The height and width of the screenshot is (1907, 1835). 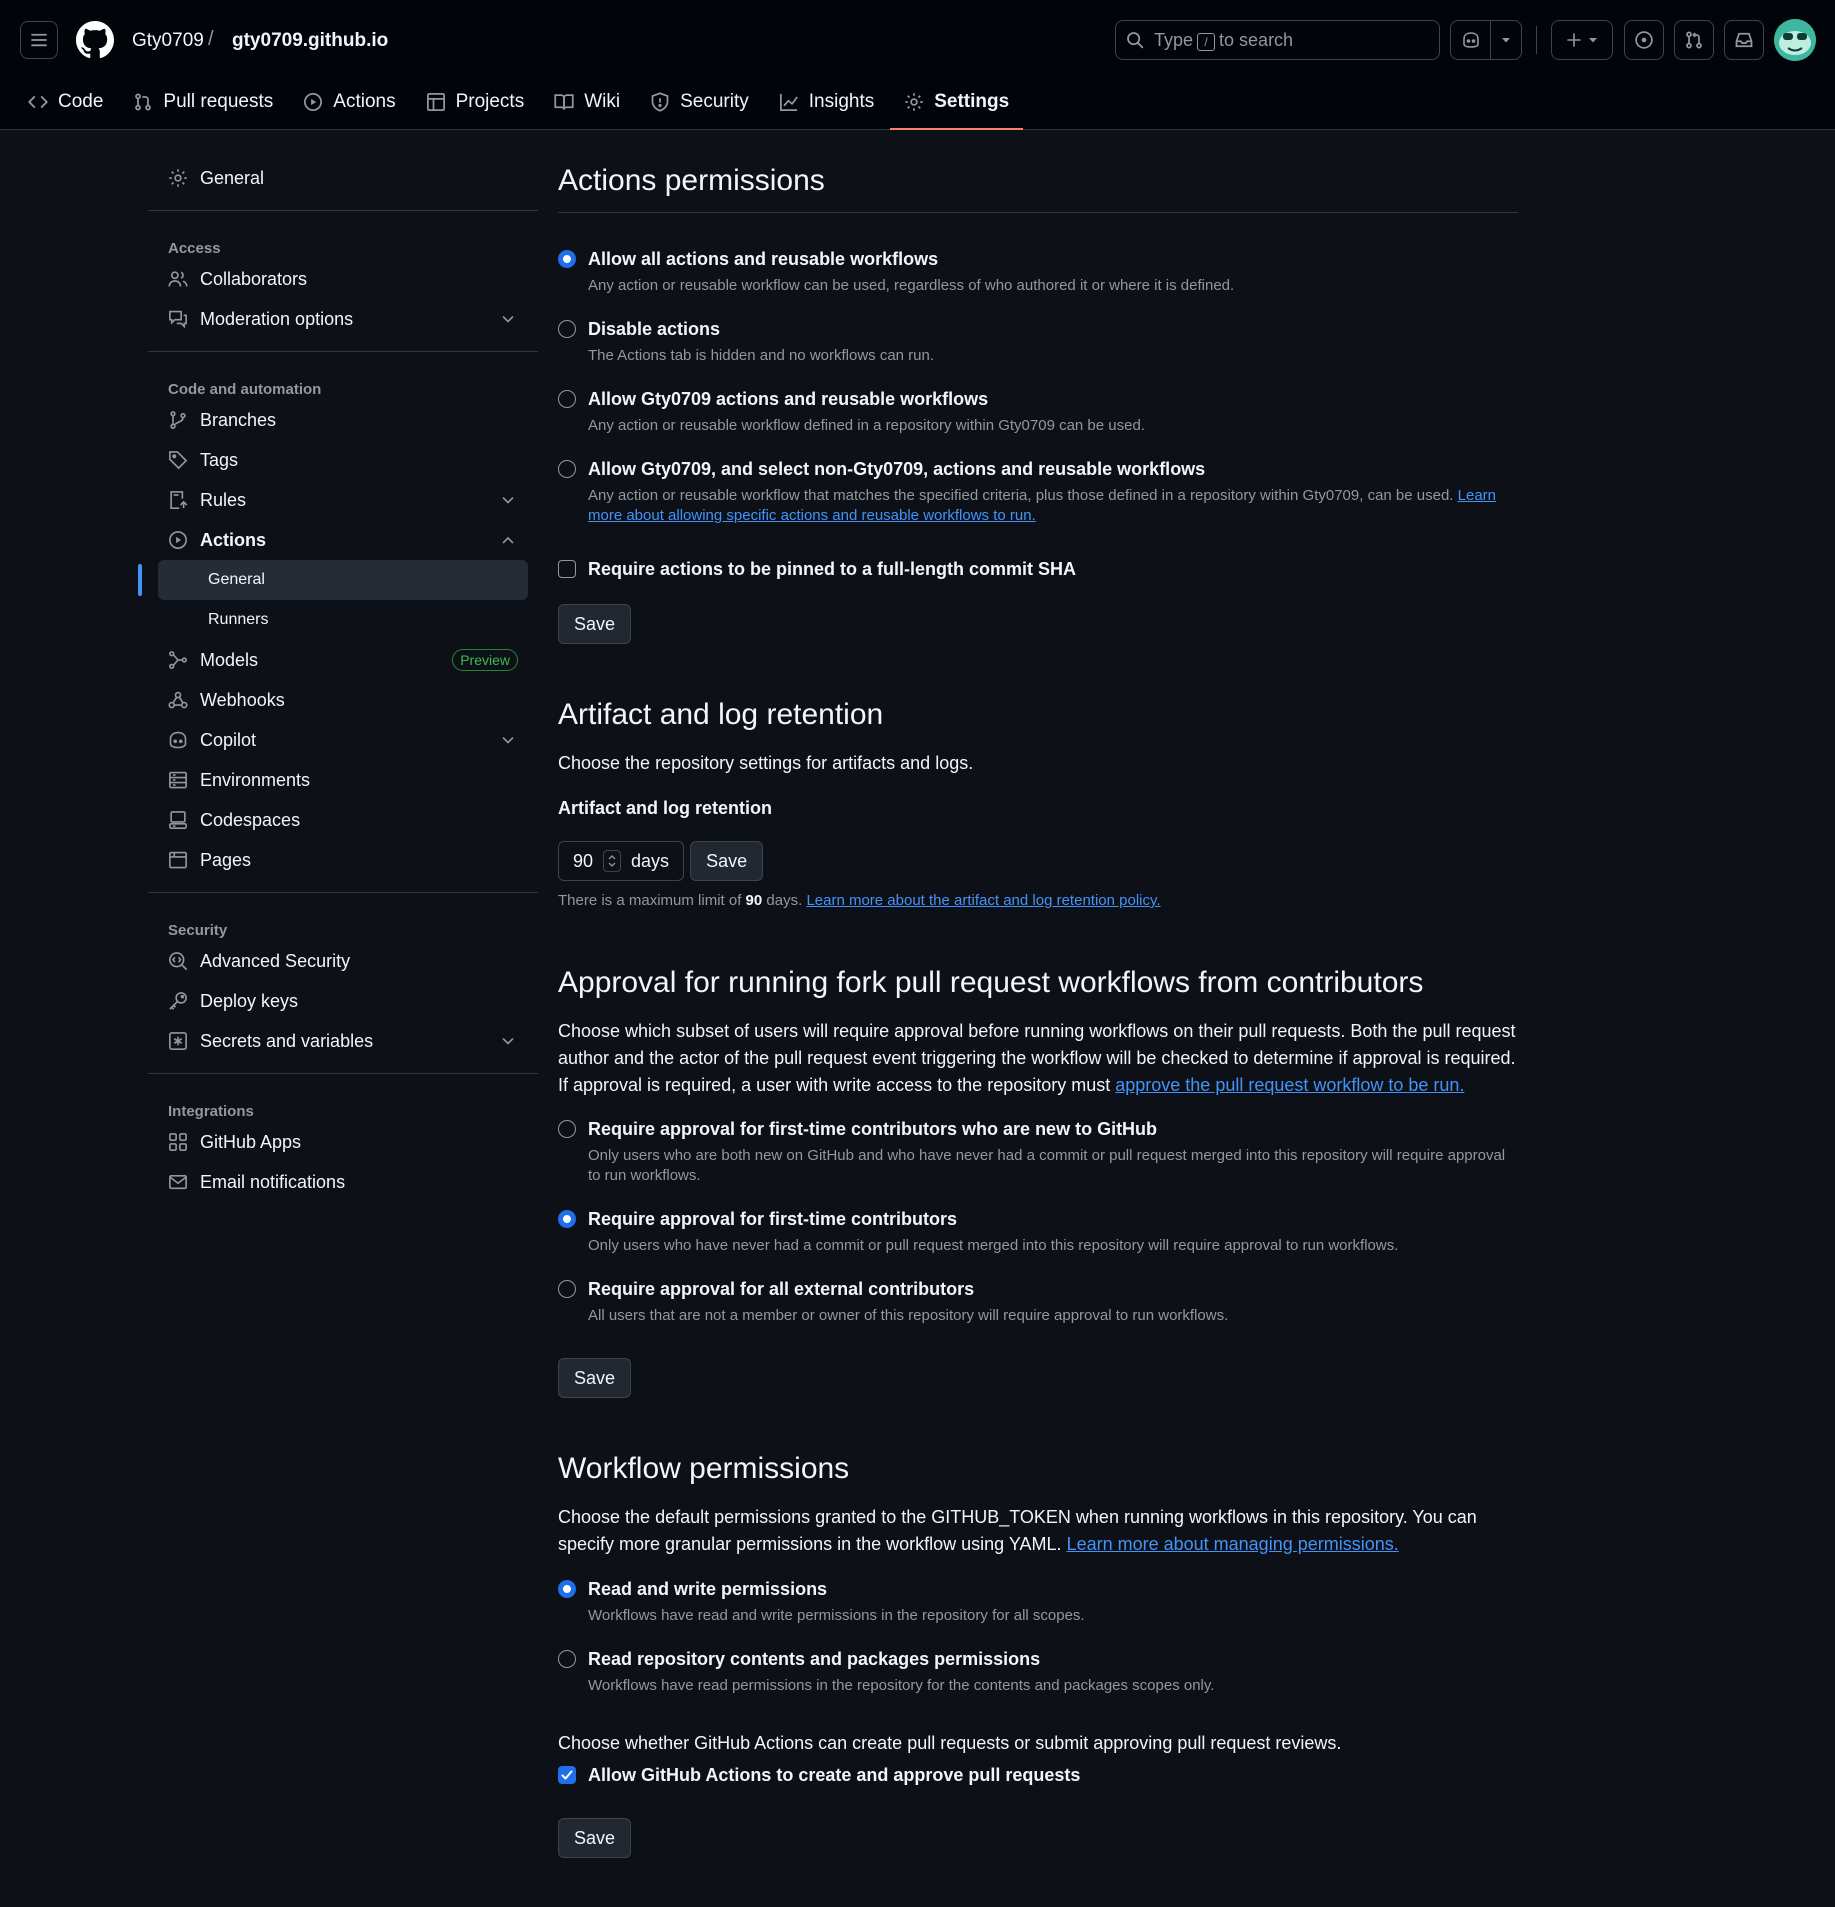 What do you see at coordinates (178, 1142) in the screenshot?
I see `apps-icon` at bounding box center [178, 1142].